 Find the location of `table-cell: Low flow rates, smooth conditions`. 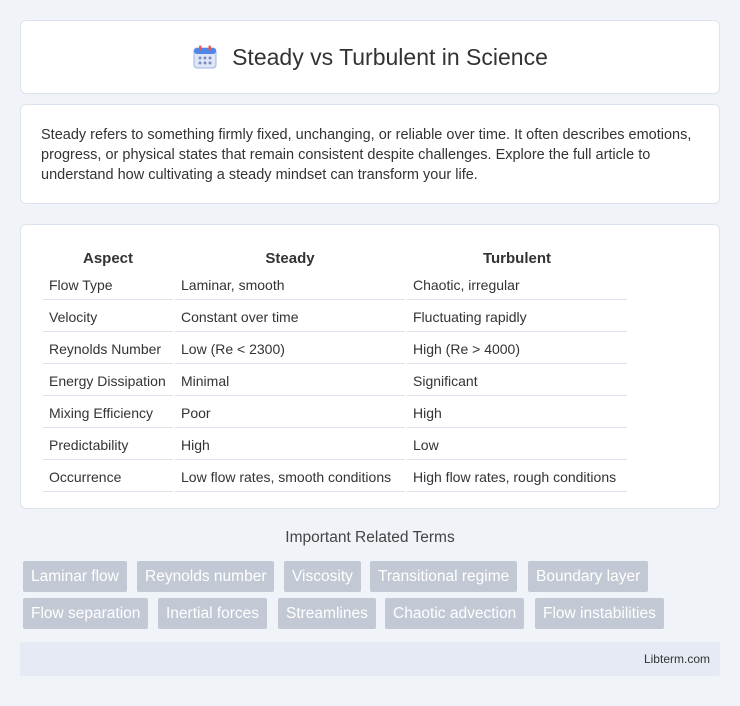

table-cell: Low flow rates, smooth conditions is located at coordinates (290, 477).